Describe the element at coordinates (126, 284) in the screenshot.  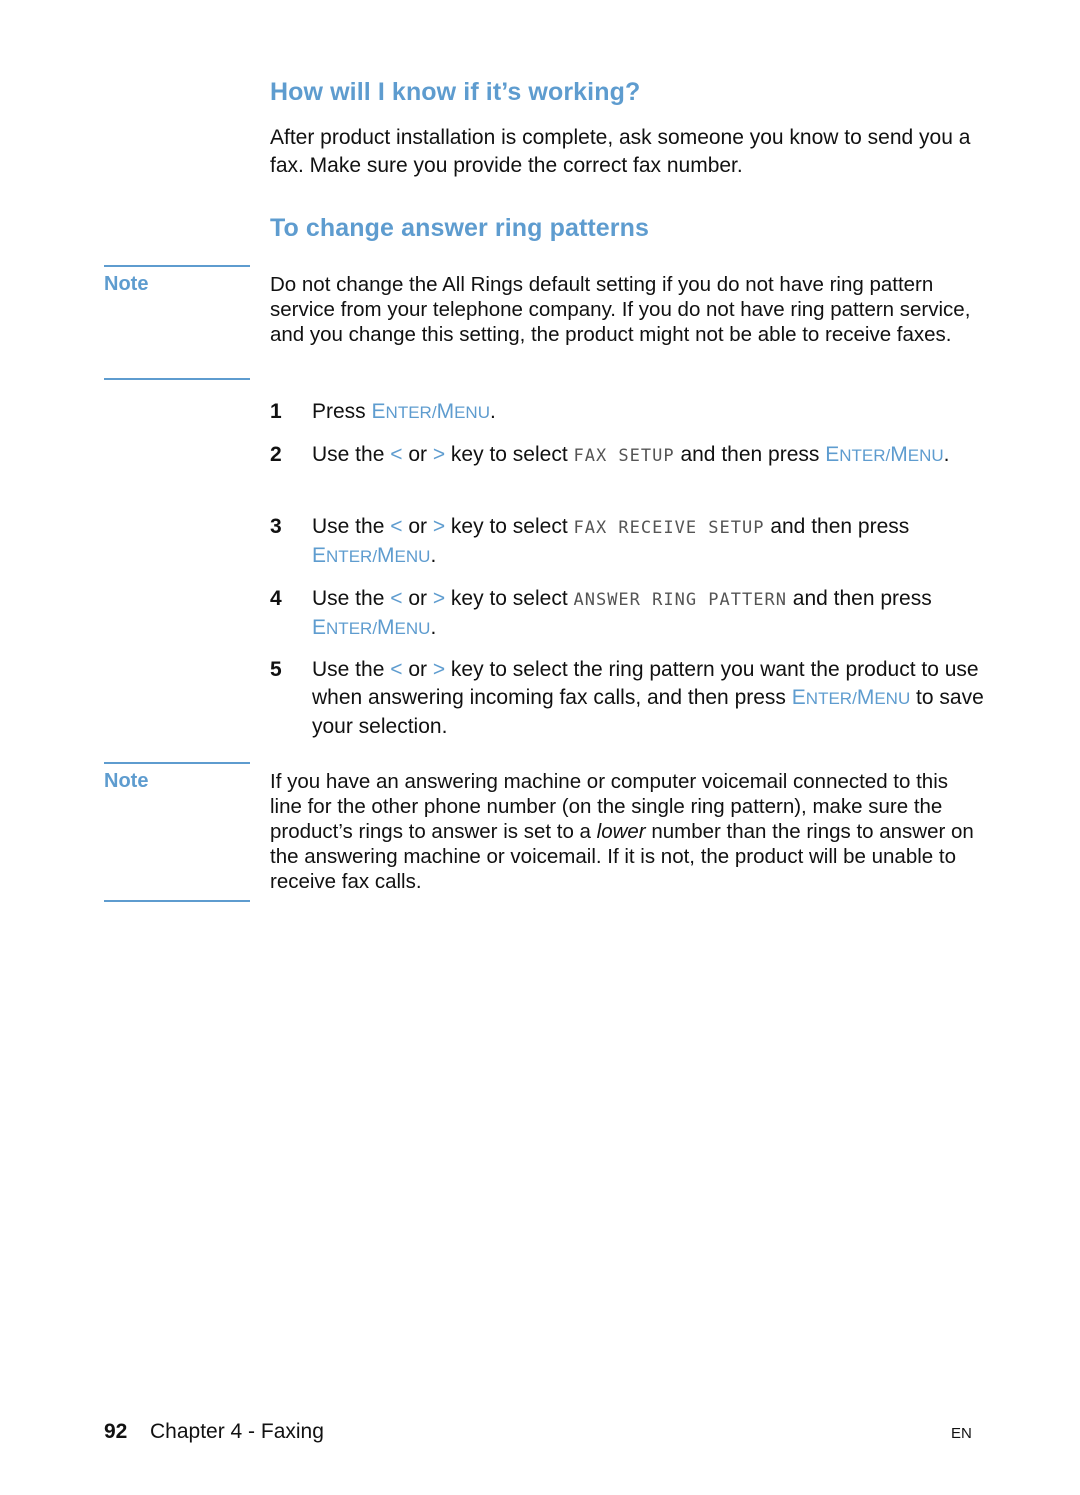
I see `note1-label: Note` at that location.